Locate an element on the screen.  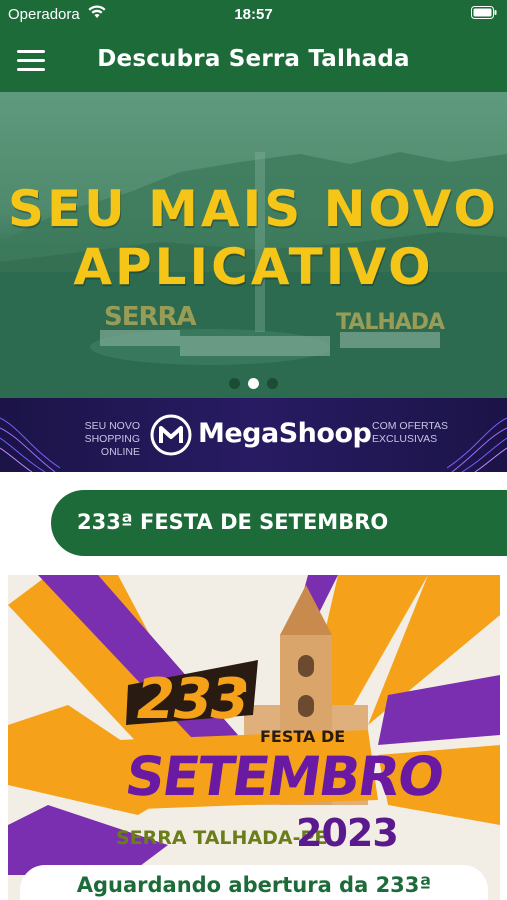
section-header: 233ª FESTA DE SETEMBRO is located at coordinates (279, 523).